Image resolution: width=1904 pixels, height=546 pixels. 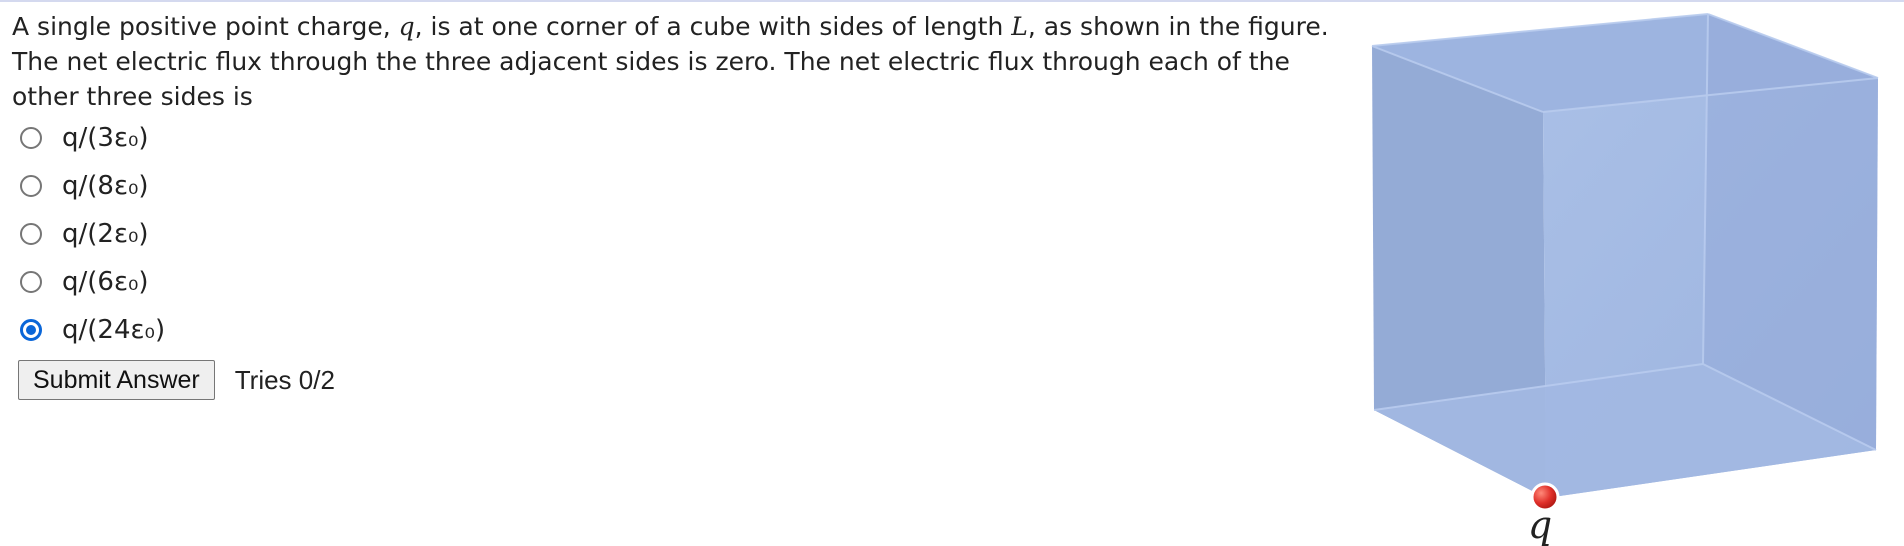 I want to click on top-border, so click(x=952, y=1).